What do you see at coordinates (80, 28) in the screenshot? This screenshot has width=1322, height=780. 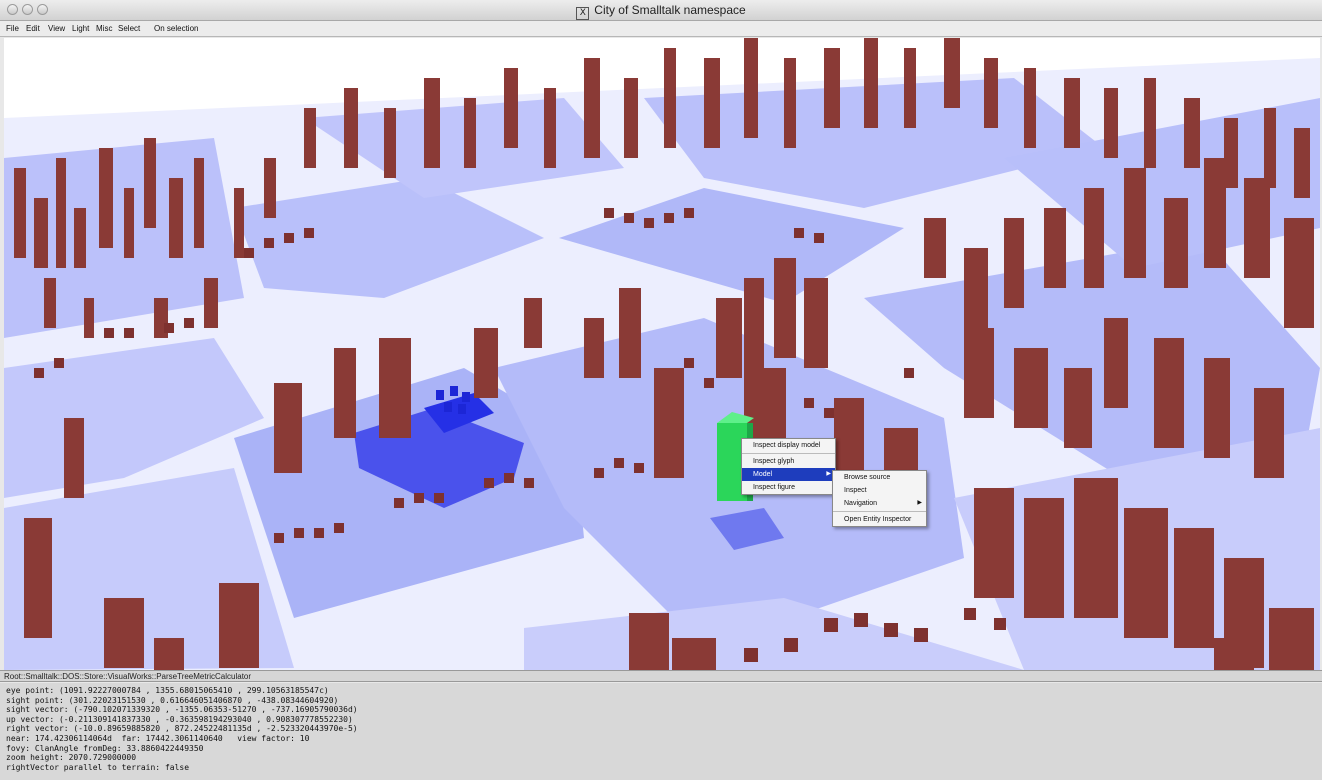 I see `menu-light: Light` at bounding box center [80, 28].